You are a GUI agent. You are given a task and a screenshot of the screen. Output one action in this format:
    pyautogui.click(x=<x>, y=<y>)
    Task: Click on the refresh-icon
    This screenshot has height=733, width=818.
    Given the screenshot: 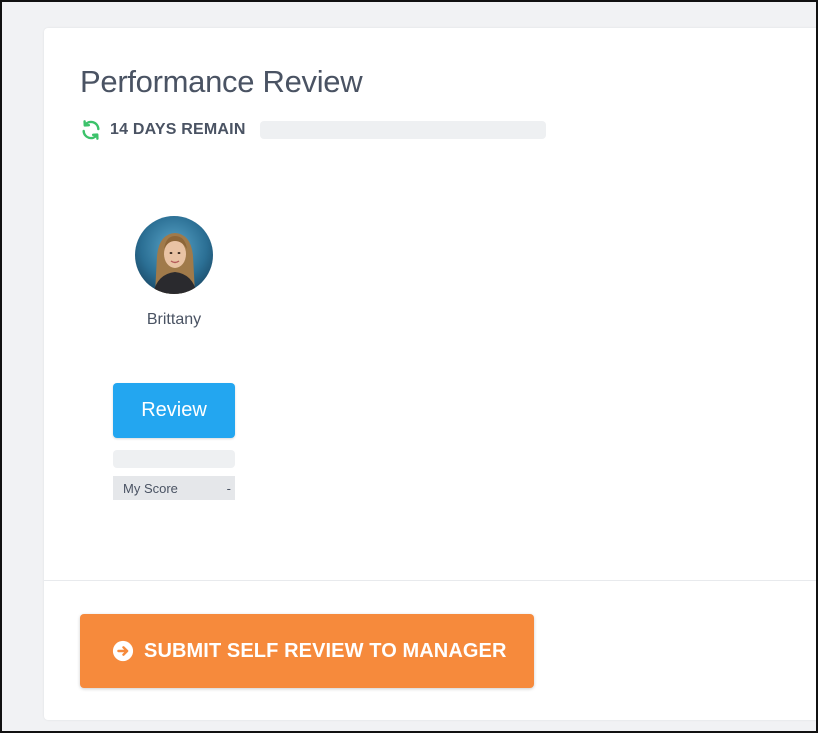 What is the action you would take?
    pyautogui.click(x=91, y=130)
    